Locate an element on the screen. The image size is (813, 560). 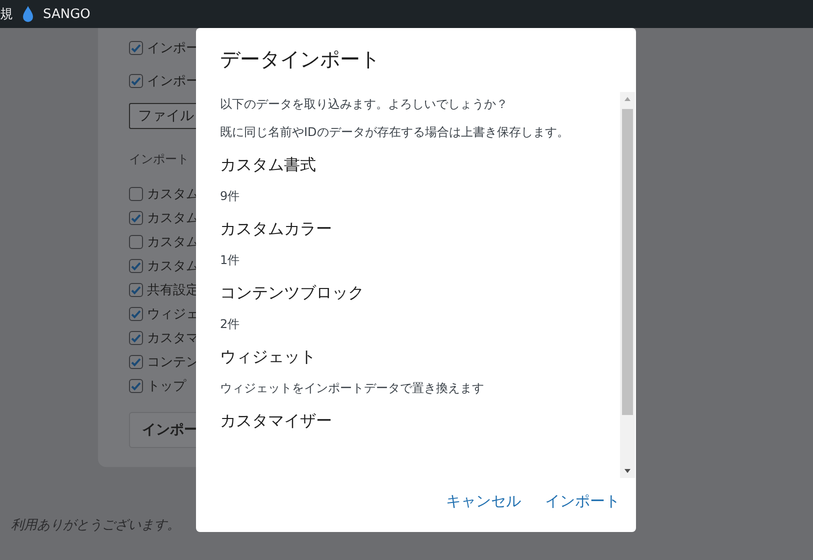
footer-text: 利用ありがとうございます。 is located at coordinates (95, 525).